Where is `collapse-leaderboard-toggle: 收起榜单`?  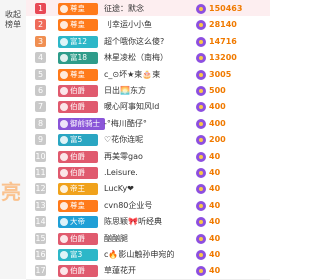 collapse-leaderboard-toggle: 收起榜单 is located at coordinates (13, 20).